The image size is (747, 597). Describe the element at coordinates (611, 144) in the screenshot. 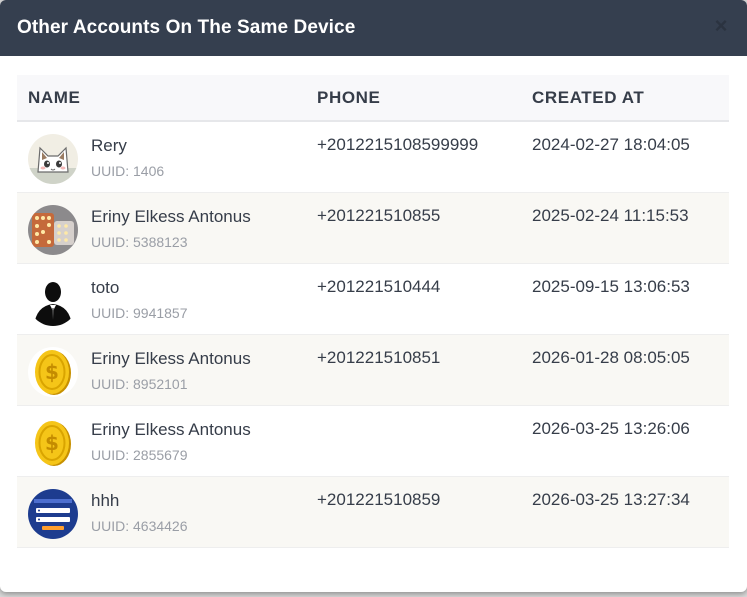

I see `created-at-cell: 2024-02-27 18:04:05` at that location.